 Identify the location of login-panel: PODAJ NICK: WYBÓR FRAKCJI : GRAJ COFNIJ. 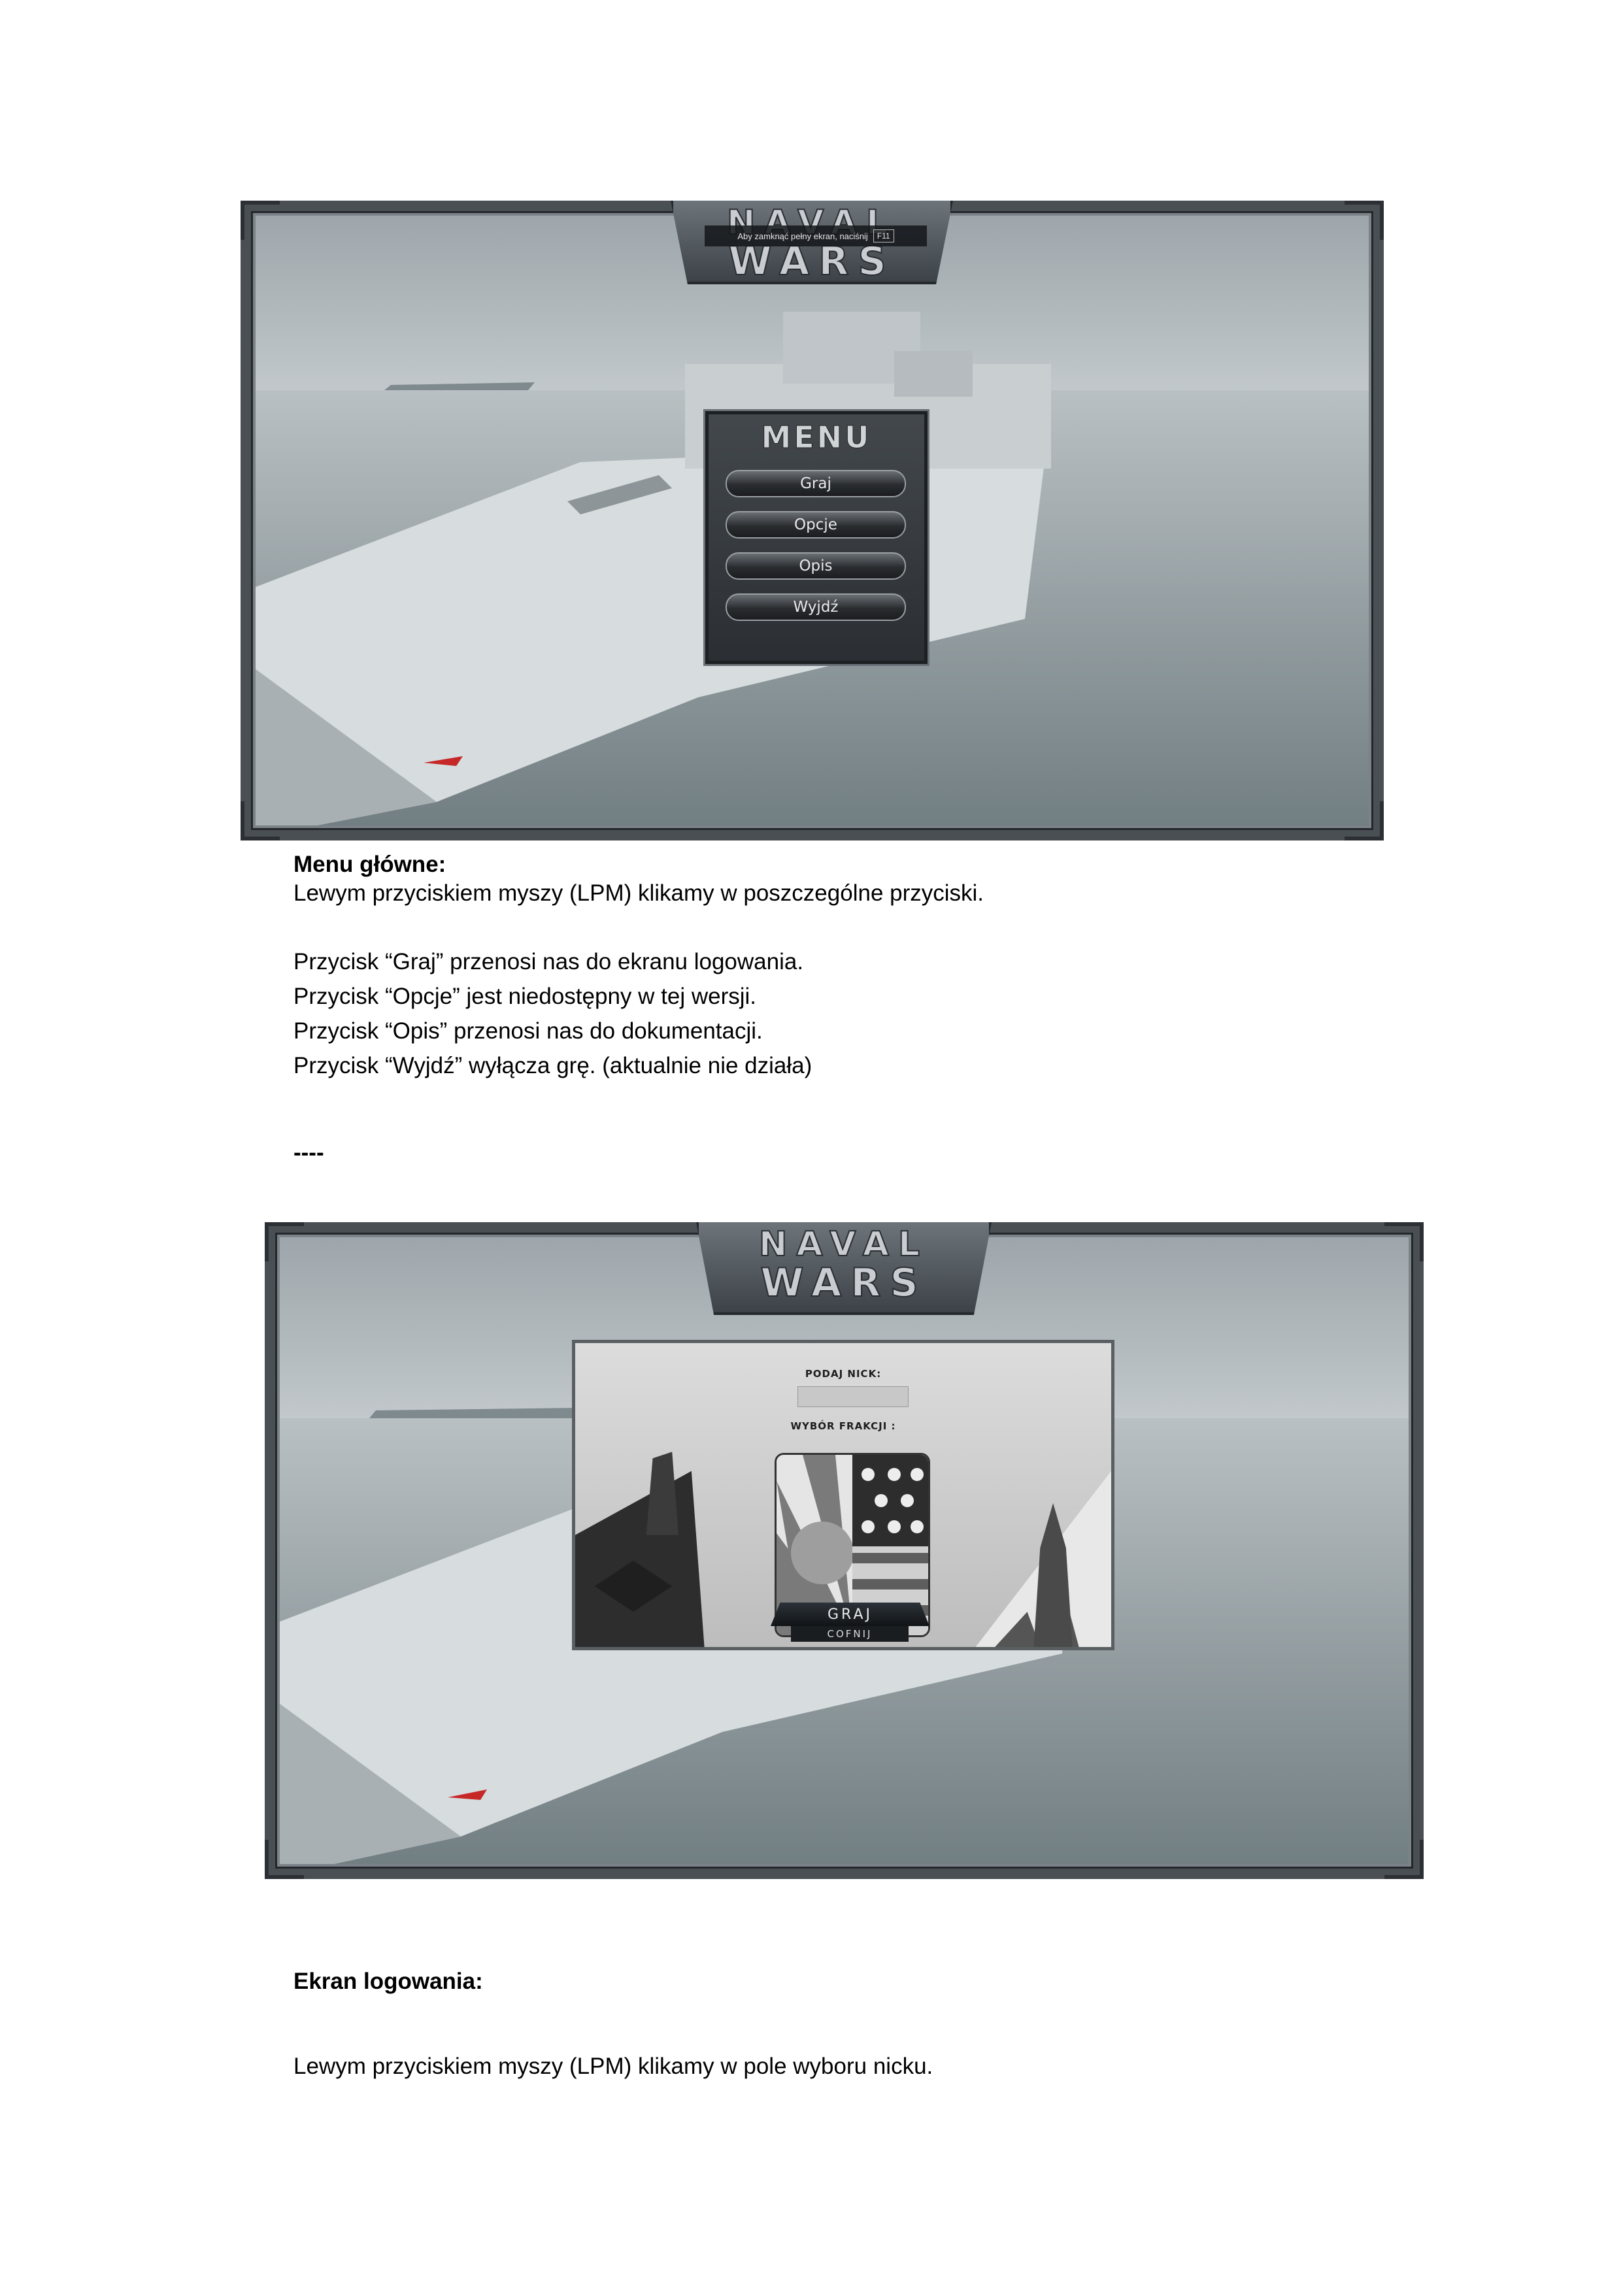
(843, 1495).